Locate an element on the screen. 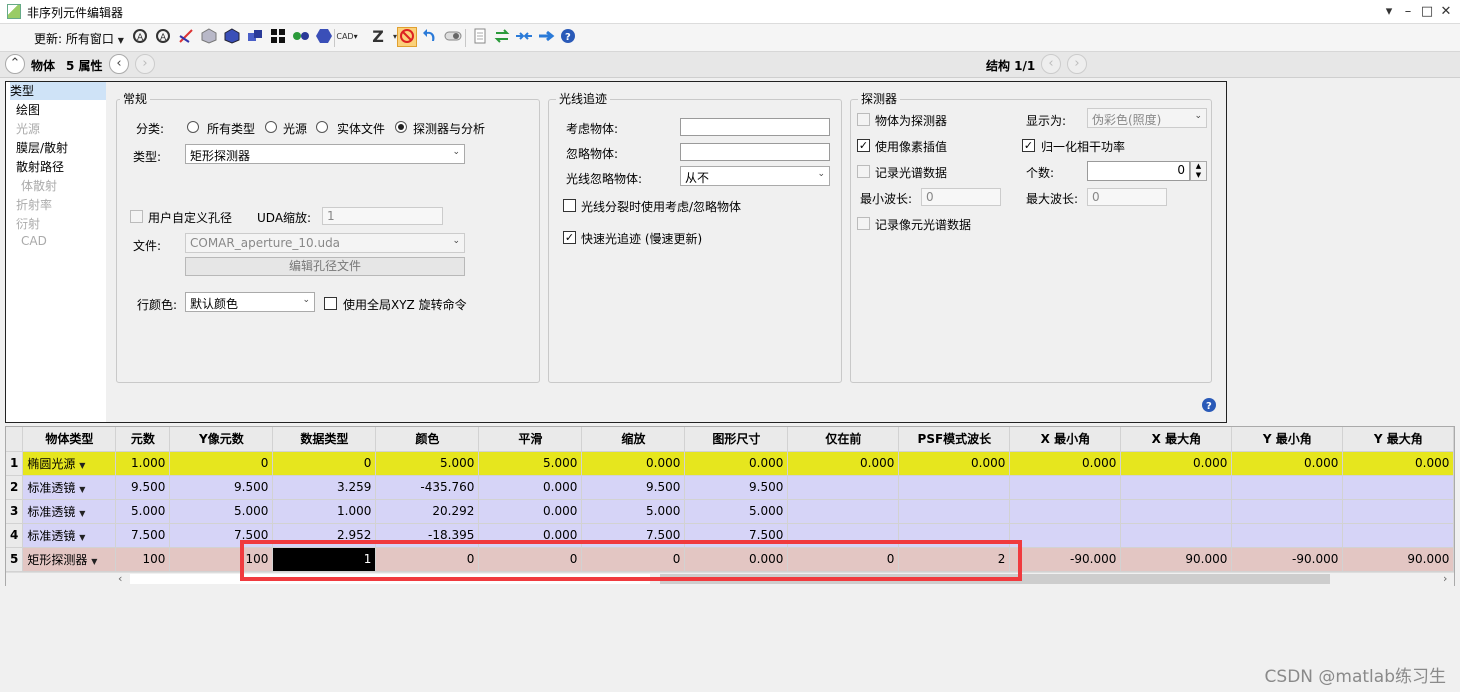  close-button: ✕ is located at coordinates (1446, 12).